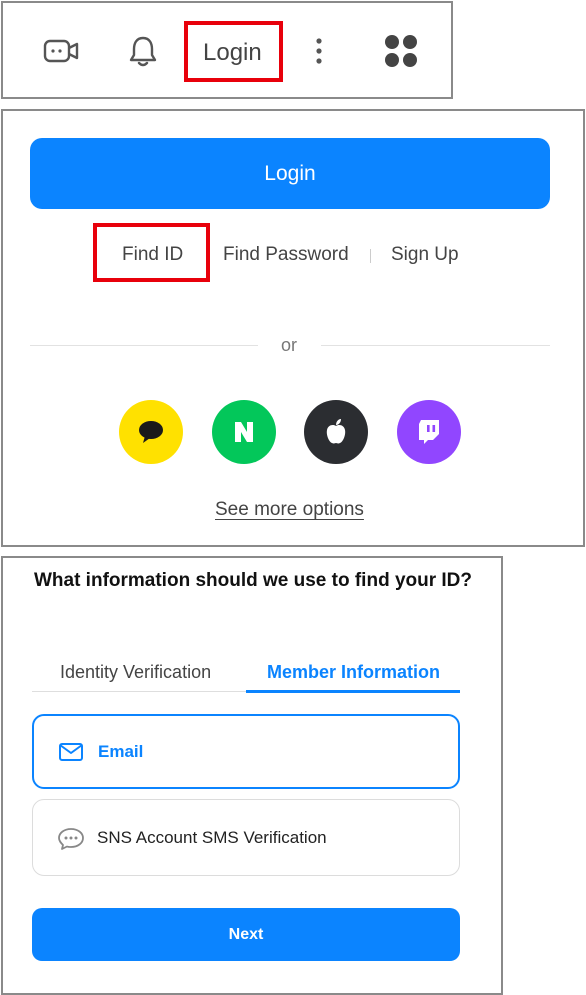 The image size is (586, 995). Describe the element at coordinates (286, 255) in the screenshot. I see `find-password-link: Find Password` at that location.